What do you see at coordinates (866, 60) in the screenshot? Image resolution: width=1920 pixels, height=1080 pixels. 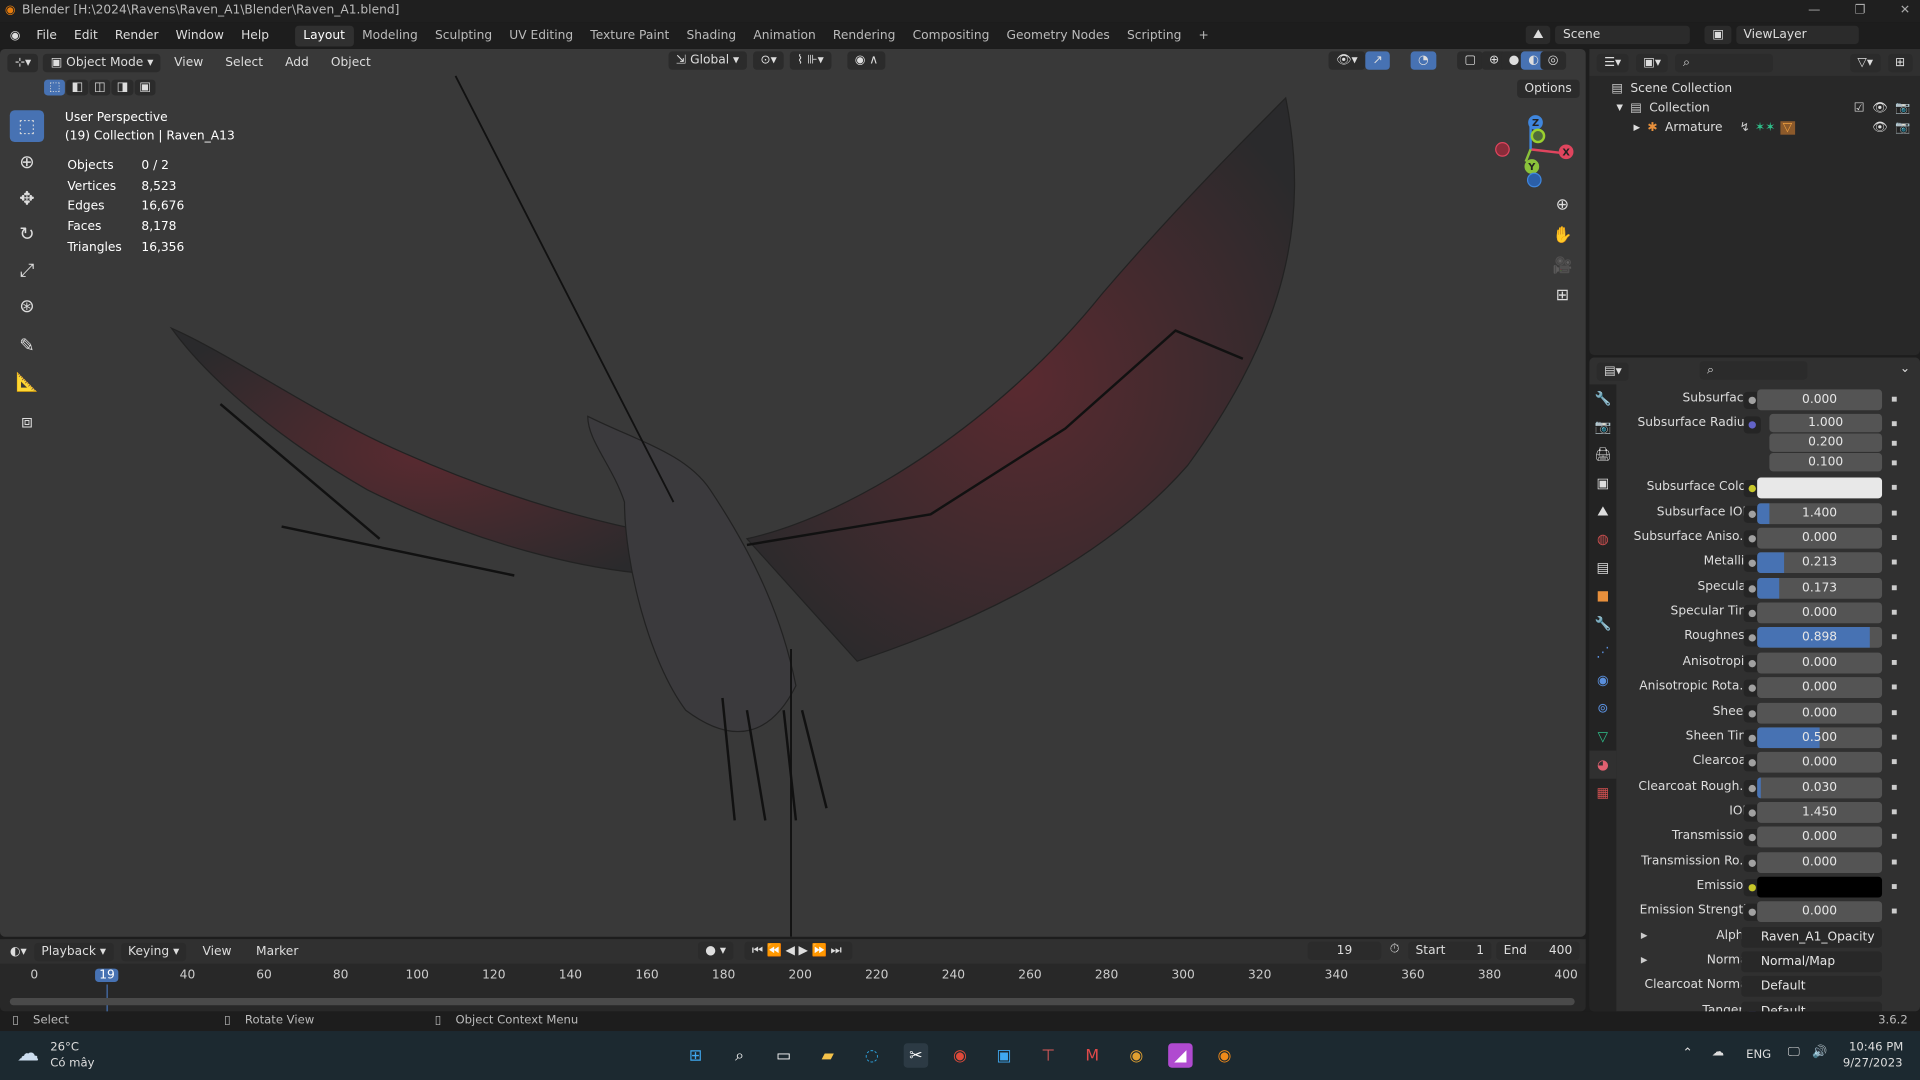 I see `proportional-edit-icon: ◉ ∧` at bounding box center [866, 60].